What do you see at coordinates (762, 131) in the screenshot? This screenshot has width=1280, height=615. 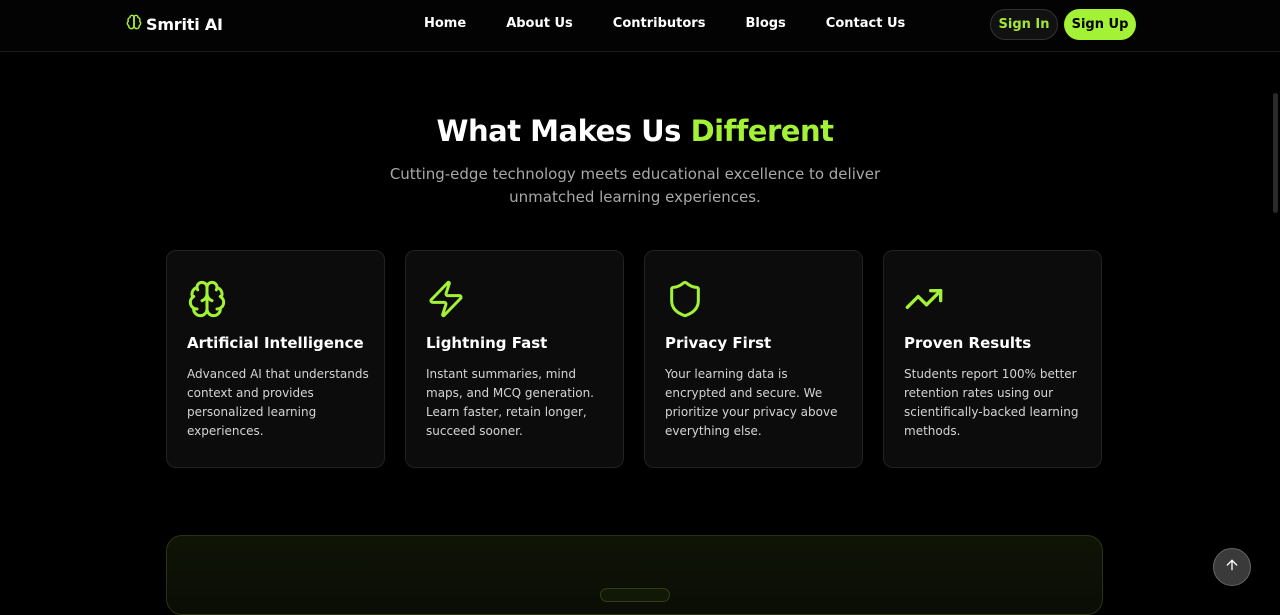 I see `section-title-accent: Different` at bounding box center [762, 131].